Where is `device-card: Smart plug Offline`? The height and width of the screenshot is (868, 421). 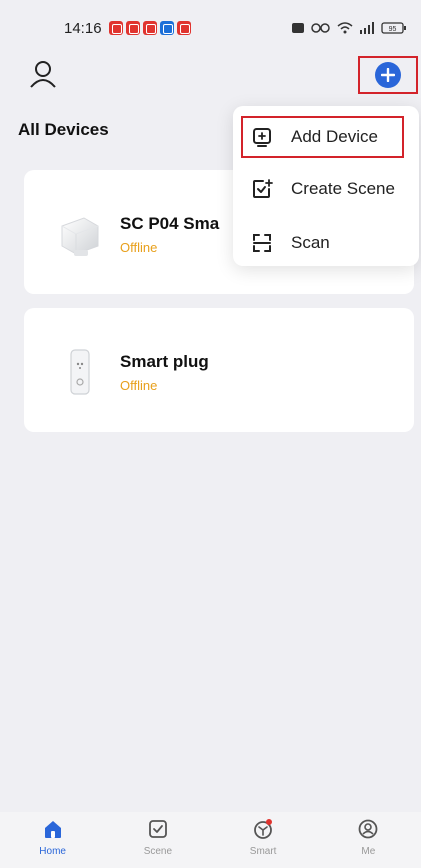 device-card: Smart plug Offline is located at coordinates (219, 370).